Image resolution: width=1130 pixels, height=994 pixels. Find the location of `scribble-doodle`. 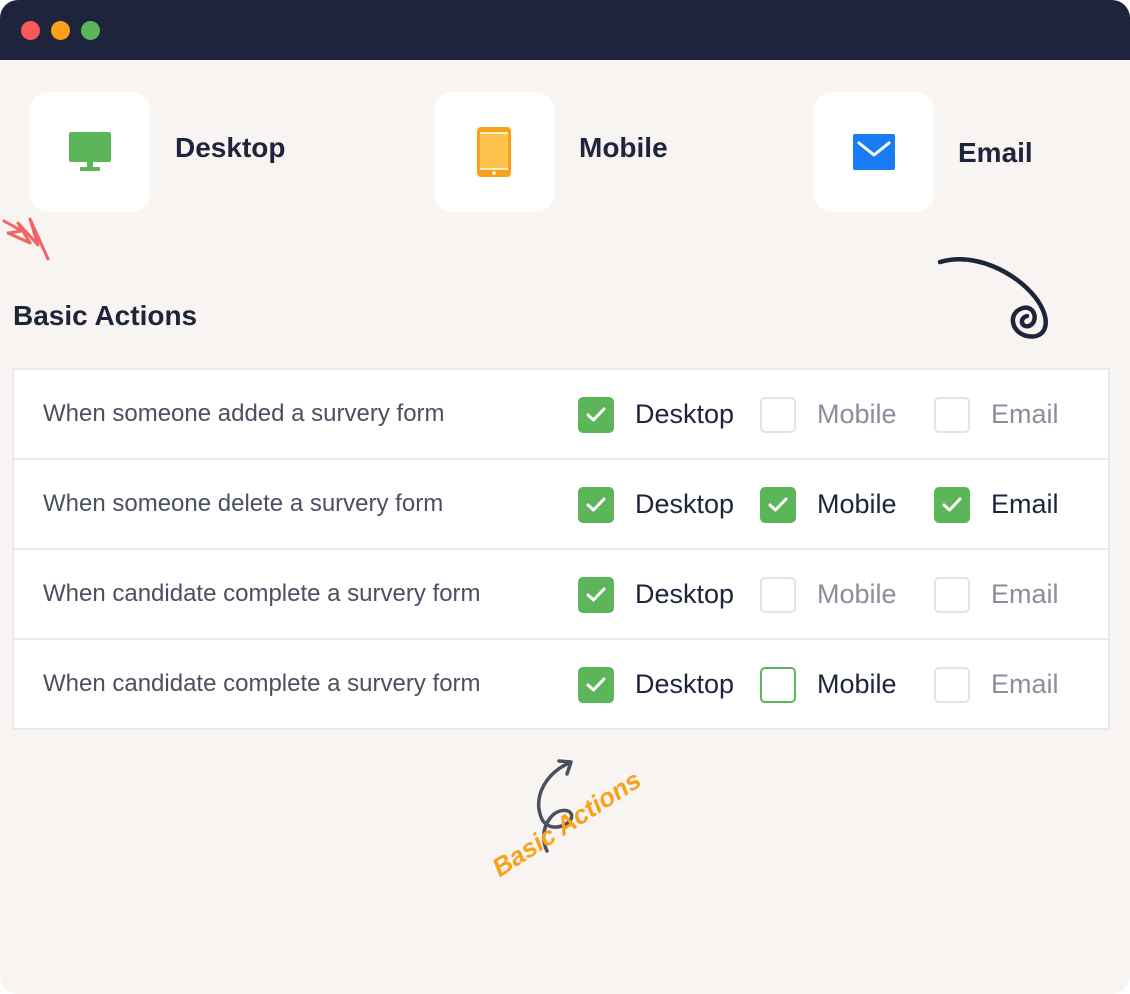

scribble-doodle is located at coordinates (26, 239).